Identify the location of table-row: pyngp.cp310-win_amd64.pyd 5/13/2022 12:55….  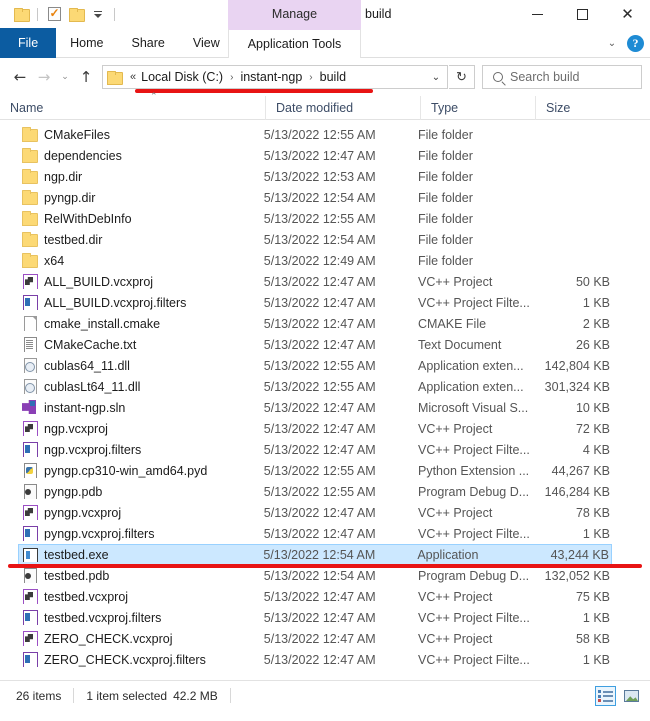
(315, 470).